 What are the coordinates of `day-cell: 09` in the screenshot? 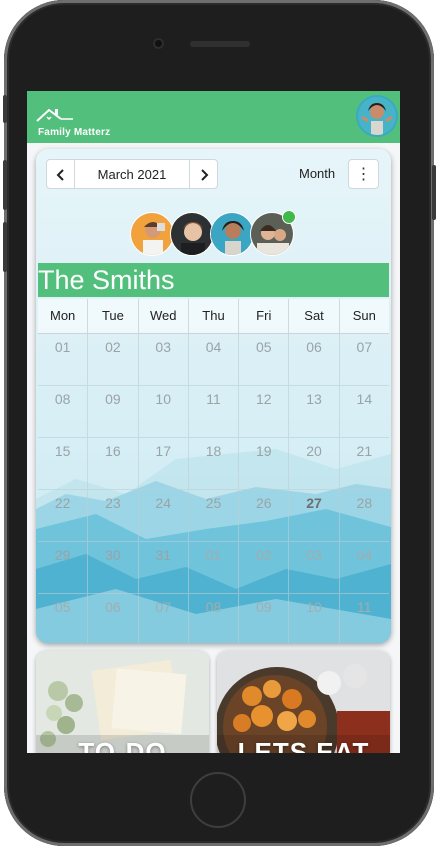 It's located at (113, 411).